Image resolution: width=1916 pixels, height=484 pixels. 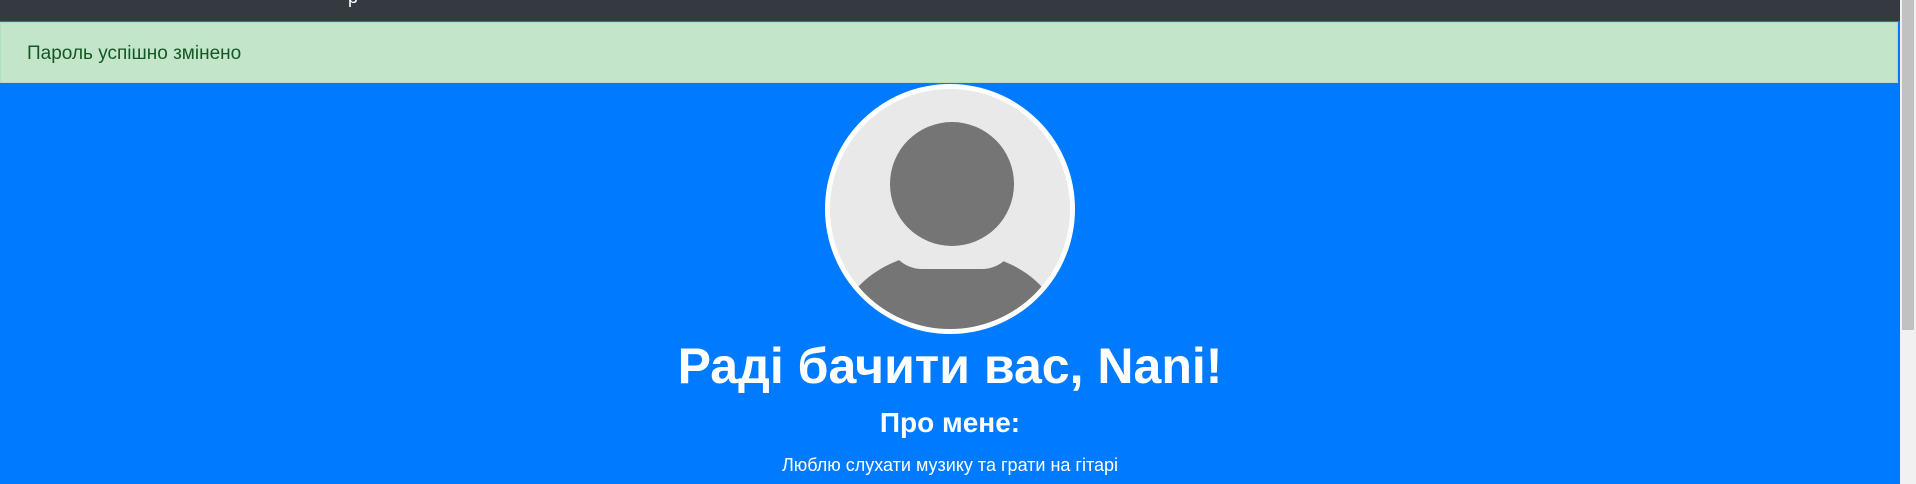 I want to click on vertical-scrollbar, so click(x=1908, y=242).